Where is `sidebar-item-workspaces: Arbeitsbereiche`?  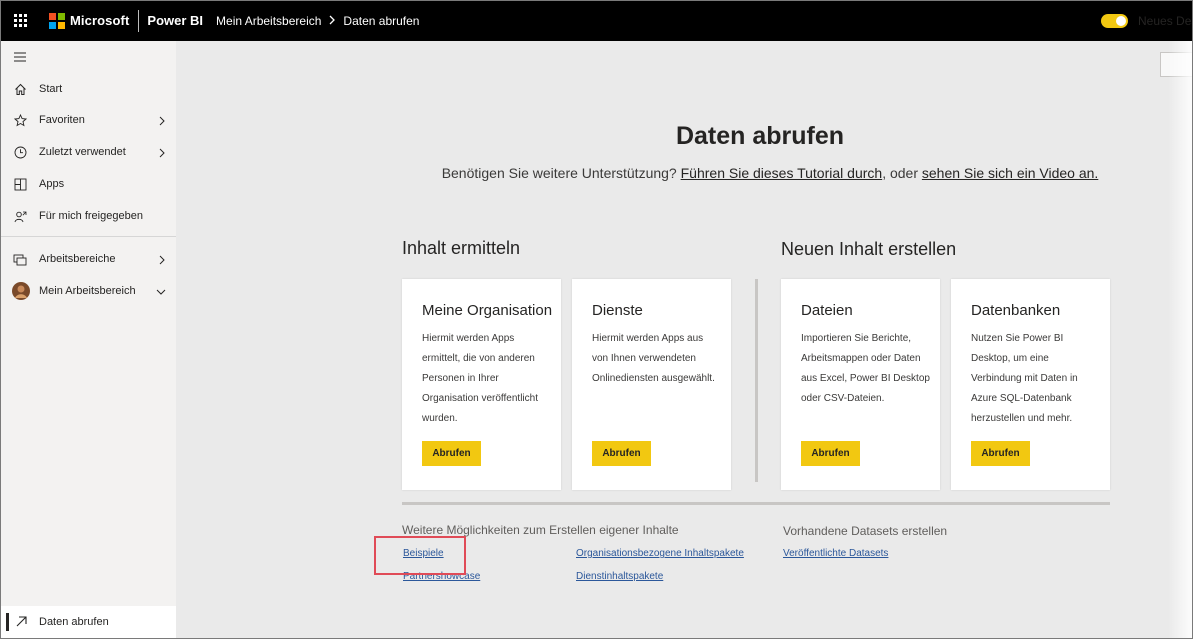 sidebar-item-workspaces: Arbeitsbereiche is located at coordinates (88, 259).